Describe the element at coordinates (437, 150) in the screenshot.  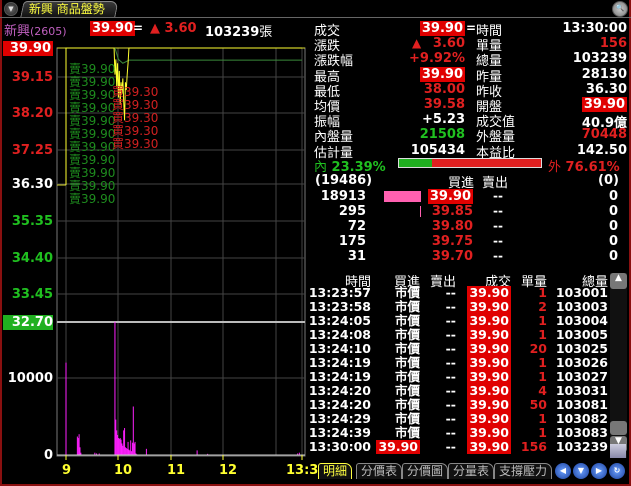
I see `quote-value: 105434` at that location.